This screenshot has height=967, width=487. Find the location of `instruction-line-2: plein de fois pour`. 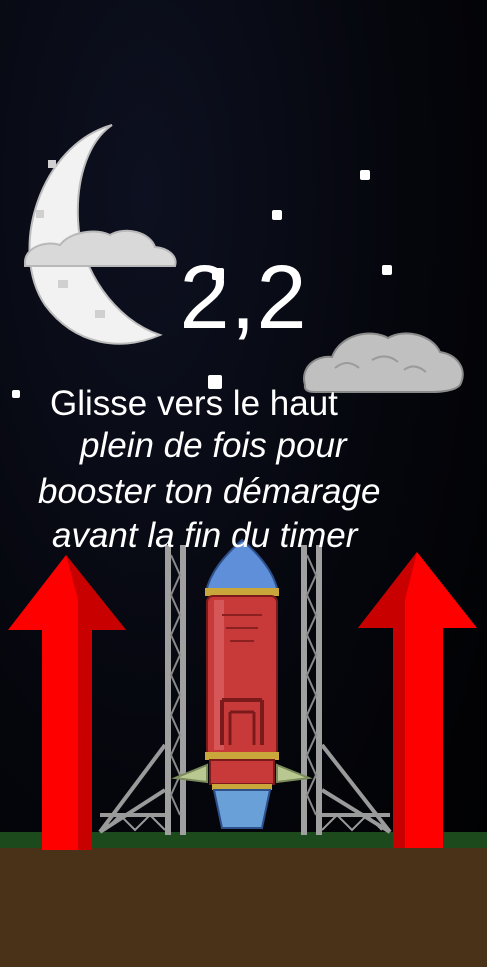

instruction-line-2: plein de fois pour is located at coordinates (213, 445).